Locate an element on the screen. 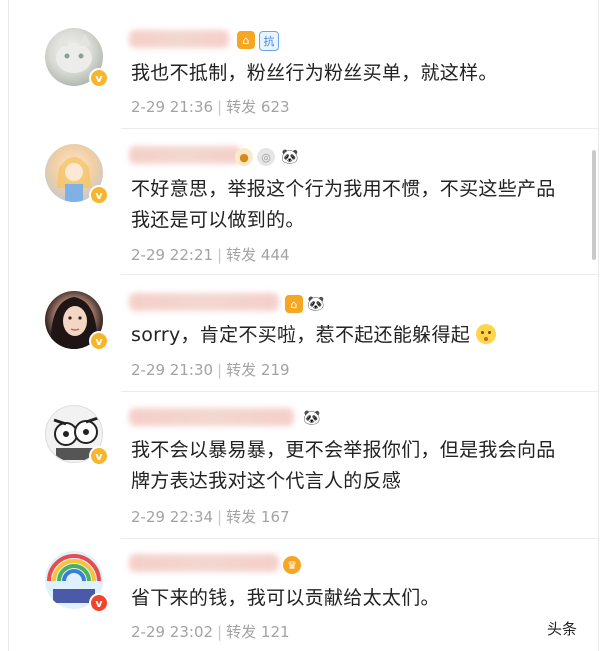 This screenshot has width=605, height=651. repost-count: 167 is located at coordinates (275, 517).